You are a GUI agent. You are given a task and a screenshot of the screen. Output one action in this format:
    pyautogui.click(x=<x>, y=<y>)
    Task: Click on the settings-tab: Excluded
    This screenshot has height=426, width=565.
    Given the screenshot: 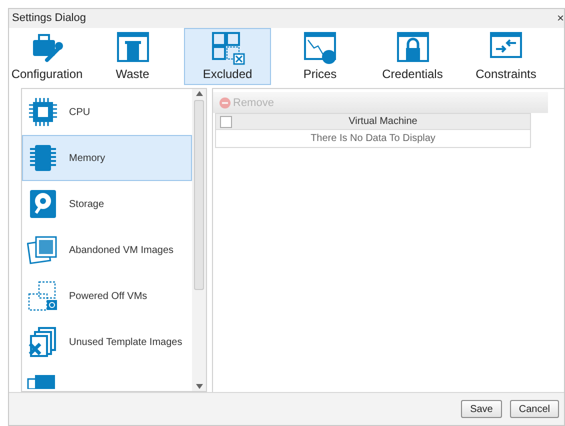 What is the action you would take?
    pyautogui.click(x=227, y=57)
    